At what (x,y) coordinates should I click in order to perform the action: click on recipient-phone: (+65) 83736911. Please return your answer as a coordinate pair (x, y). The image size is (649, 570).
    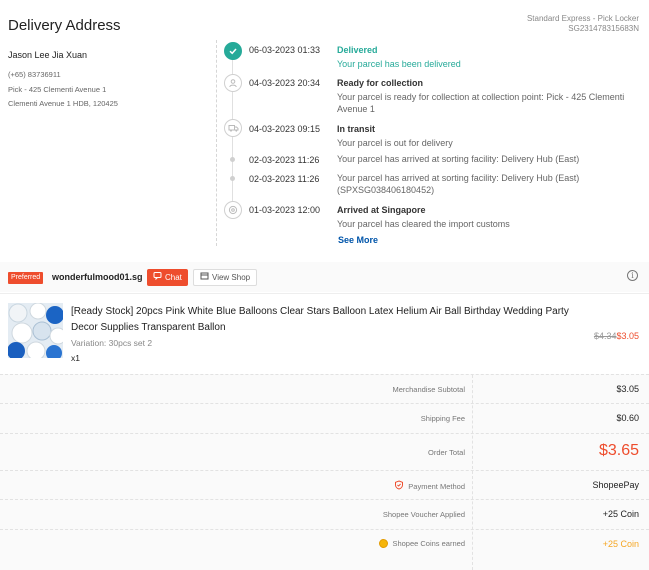
    Looking at the image, I should click on (34, 74).